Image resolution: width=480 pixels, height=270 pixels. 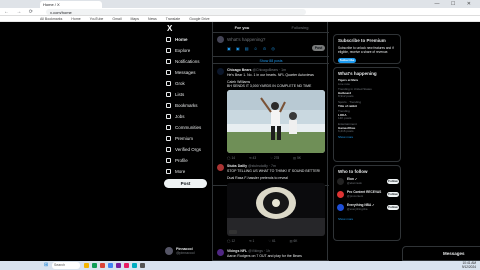 What do you see at coordinates (168, 105) in the screenshot?
I see `bookmark-icon` at bounding box center [168, 105].